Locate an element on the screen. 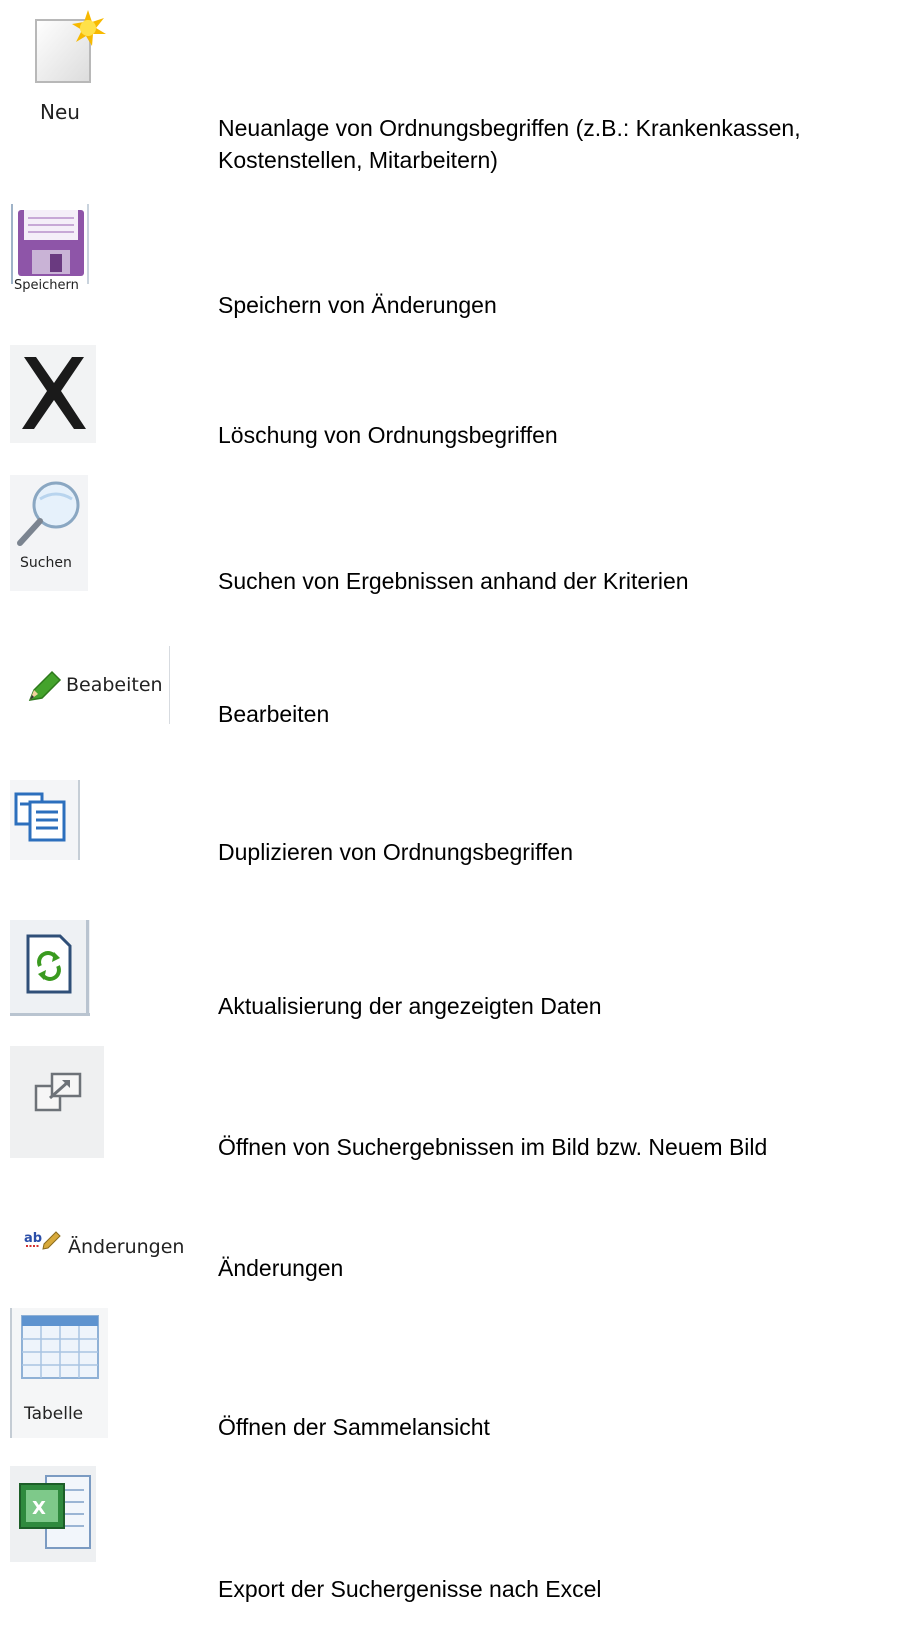 This screenshot has width=906, height=1626. open-window-icon is located at coordinates (57, 1102).